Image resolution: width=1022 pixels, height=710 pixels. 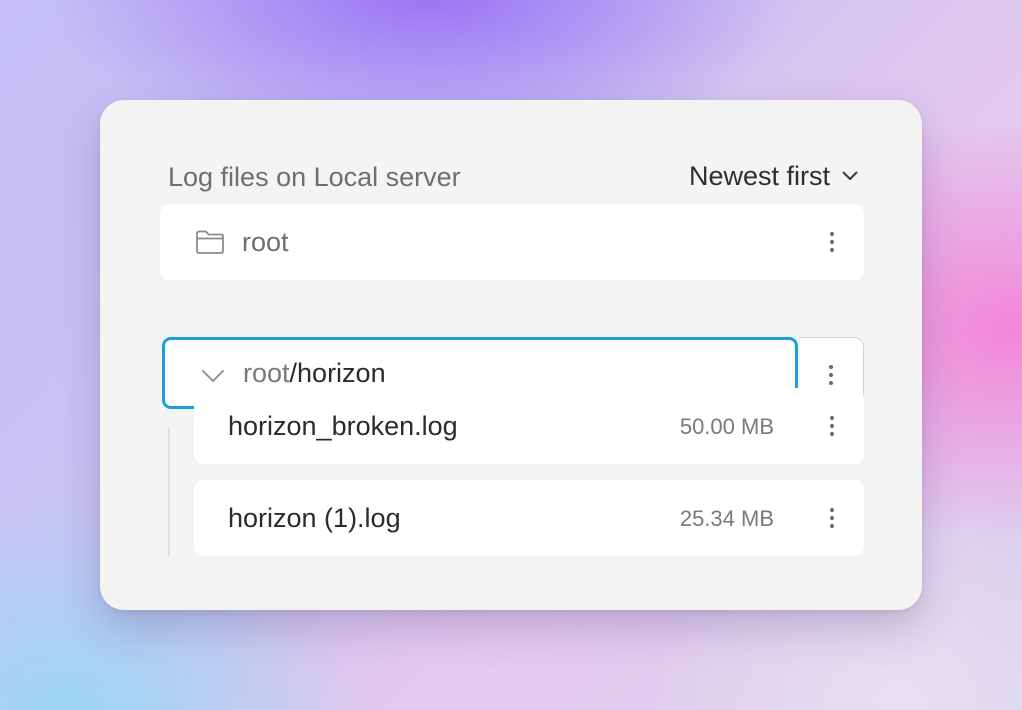 What do you see at coordinates (529, 426) in the screenshot?
I see `file-row: horizon_broken.log 50.00 MB` at bounding box center [529, 426].